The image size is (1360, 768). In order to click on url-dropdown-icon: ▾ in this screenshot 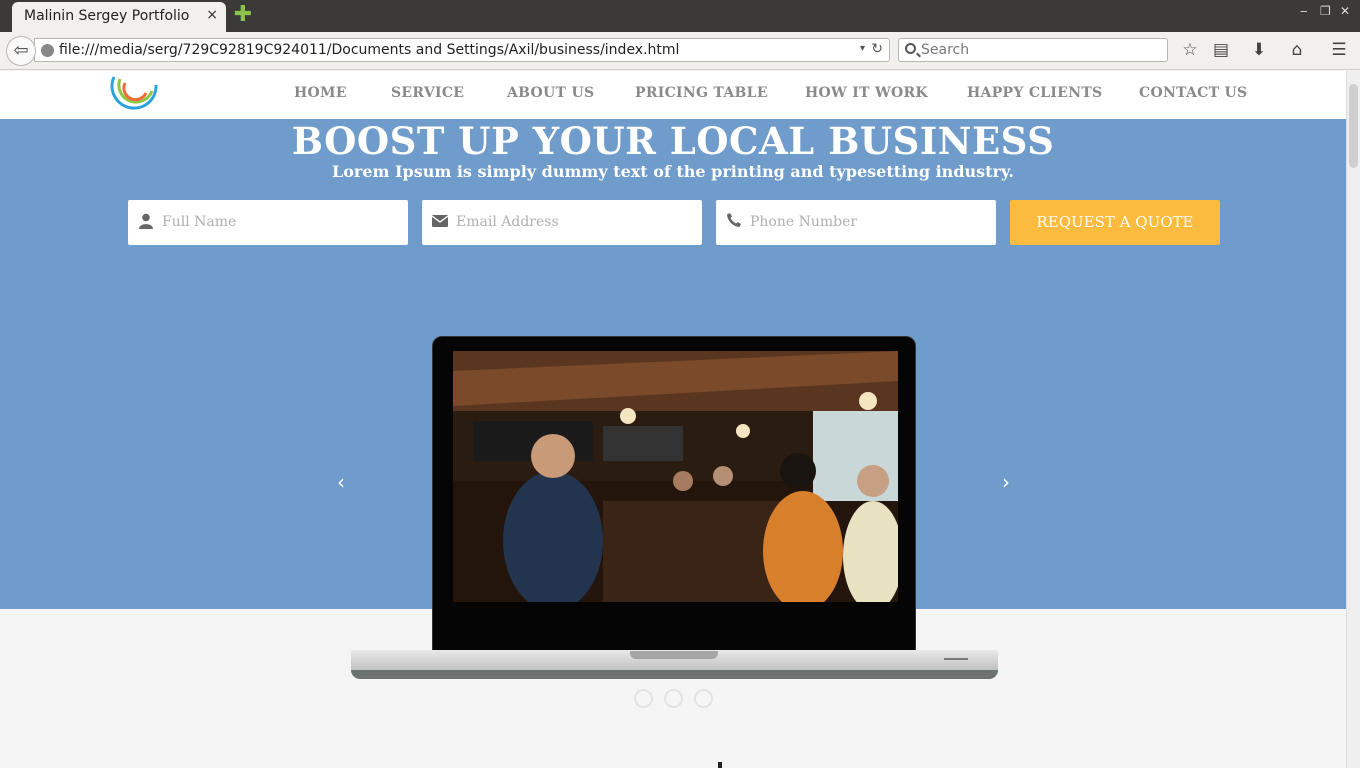, I will do `click(862, 48)`.